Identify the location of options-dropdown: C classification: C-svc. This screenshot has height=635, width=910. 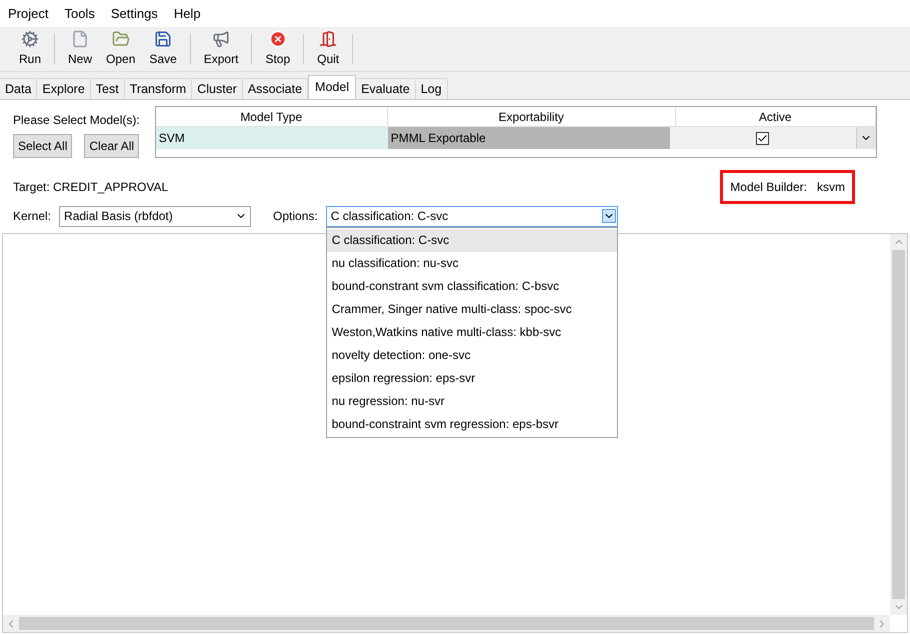
(472, 216).